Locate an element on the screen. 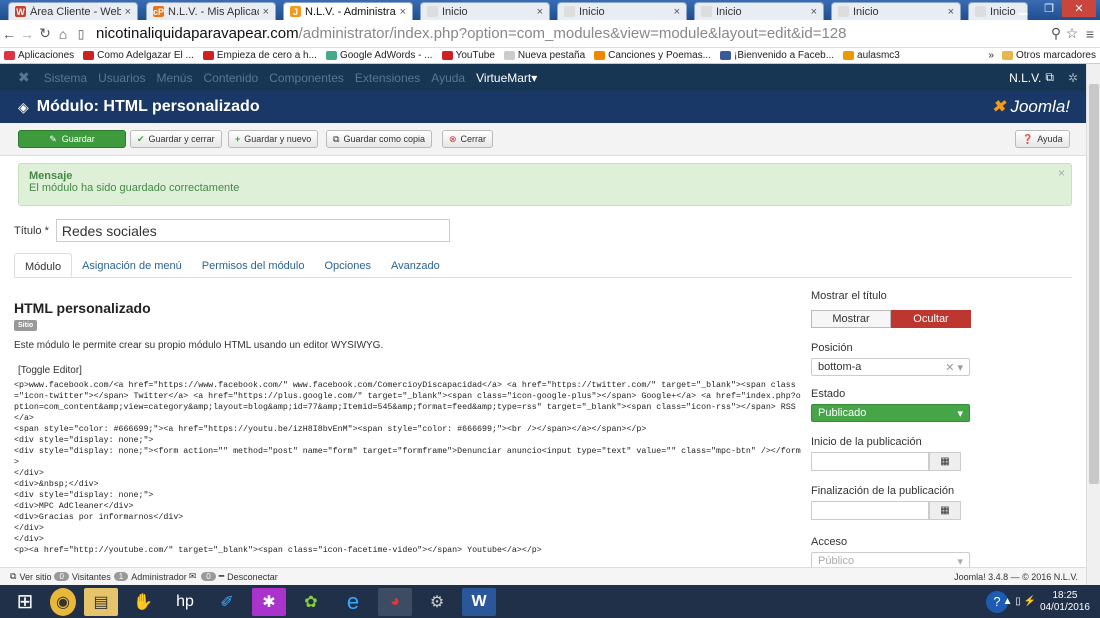 The height and width of the screenshot is (618, 1100). page-scrollbar is located at coordinates (1093, 324).